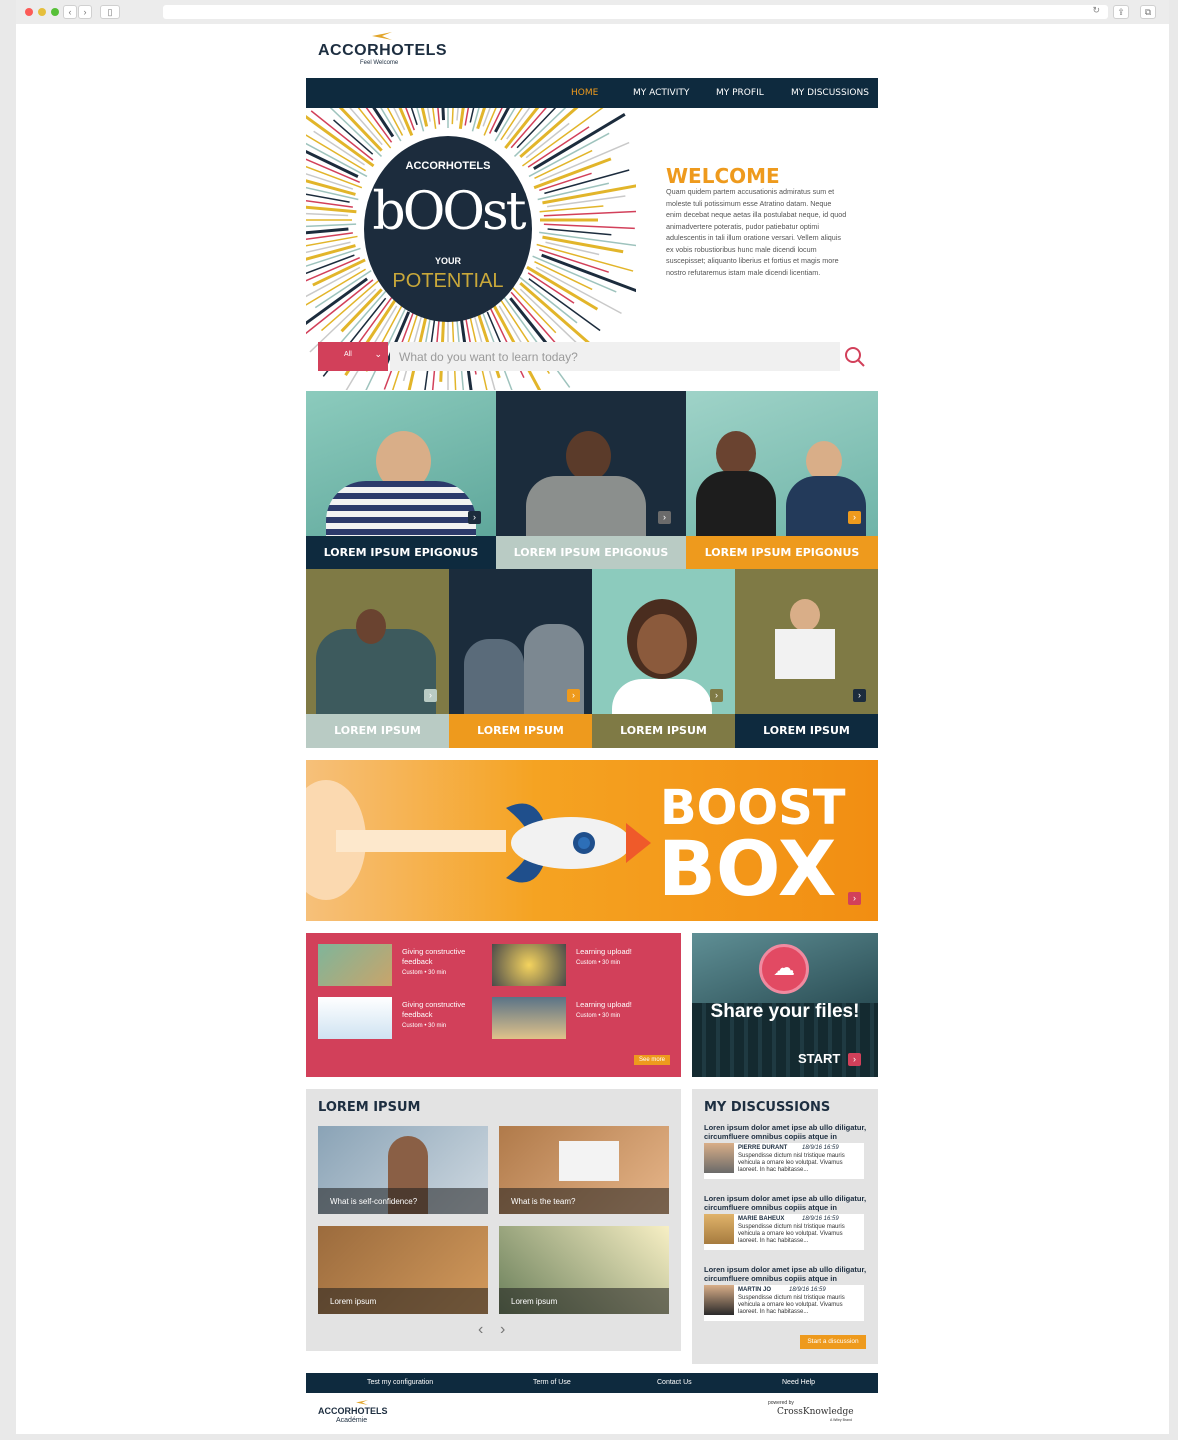 The height and width of the screenshot is (1440, 1178). I want to click on footer-accorhotels-logo: ACCORHOTELS Académie, so click(363, 1413).